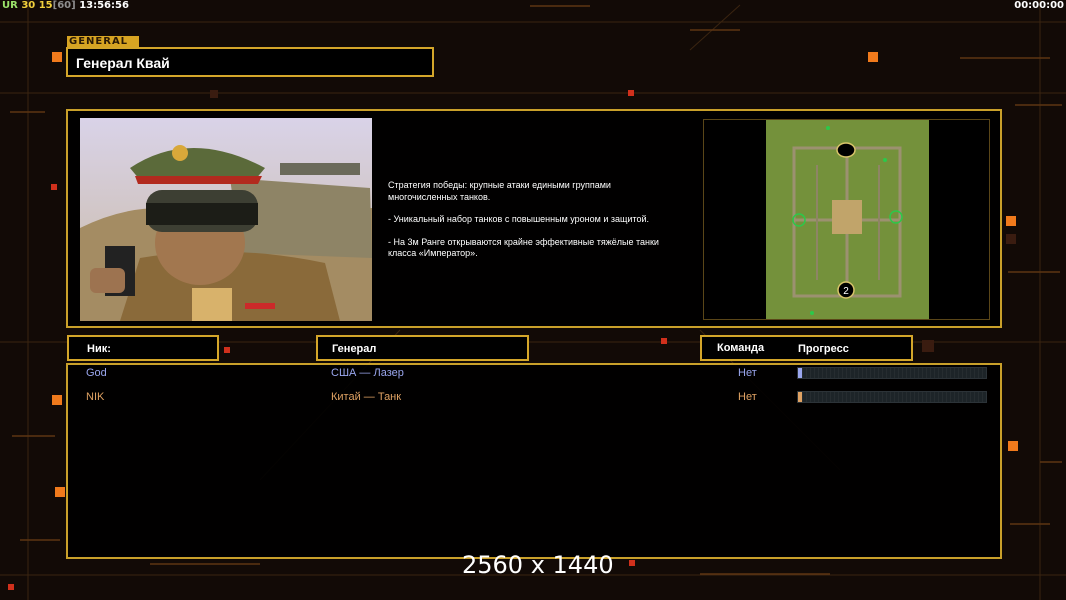  I want to click on general-tab-label: GENERAL, so click(103, 41).